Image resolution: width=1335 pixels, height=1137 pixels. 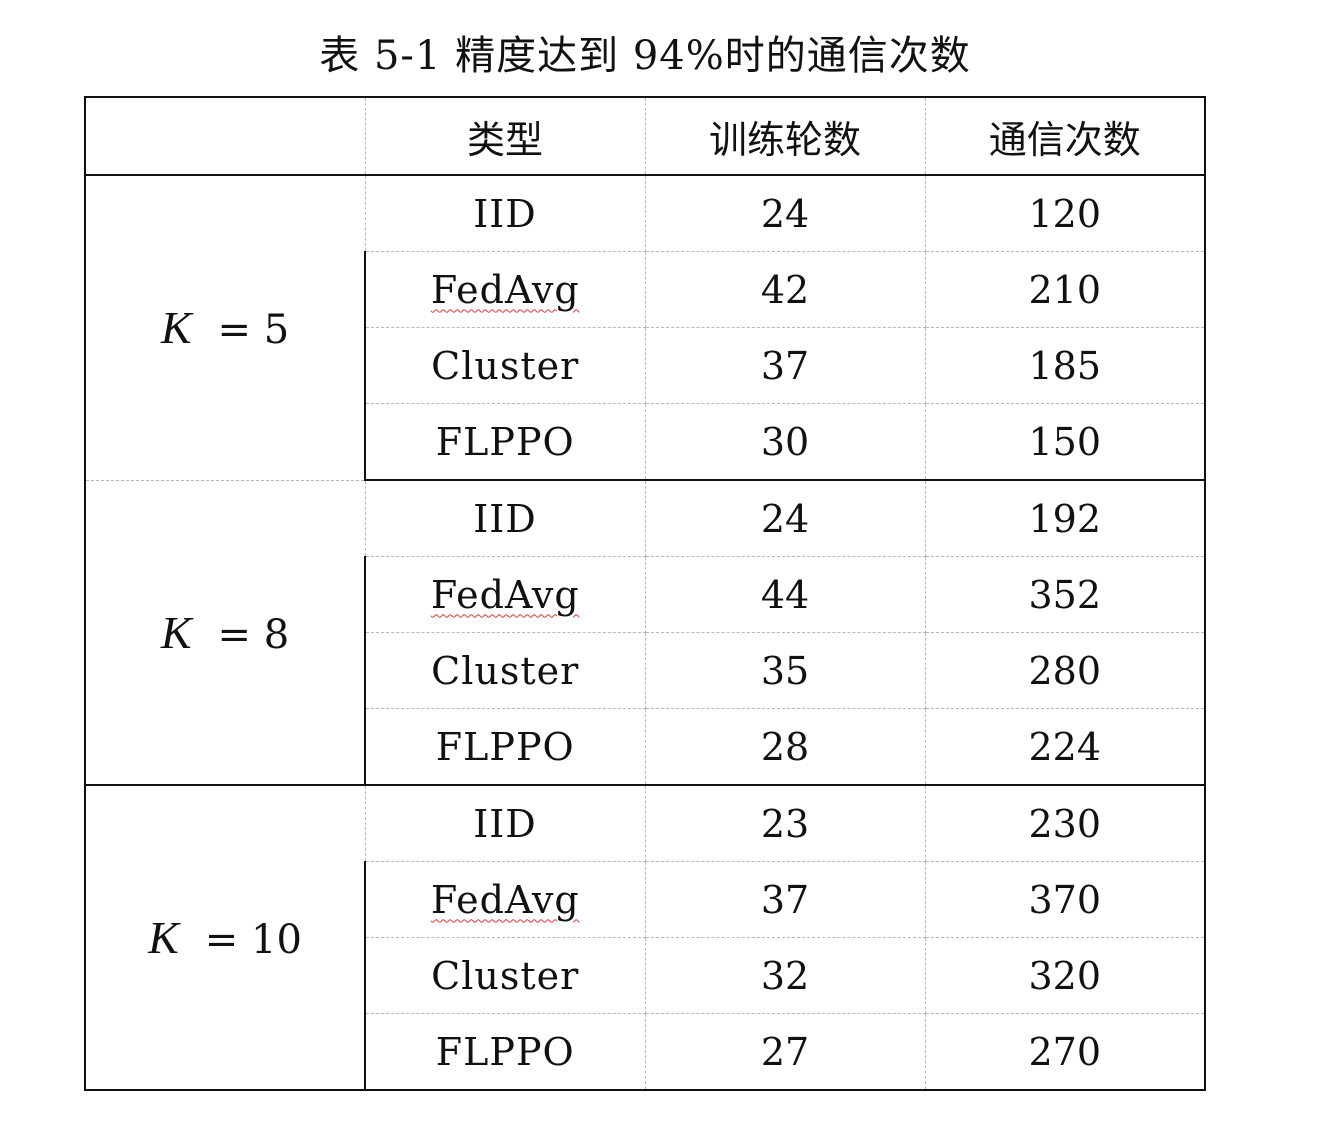 What do you see at coordinates (1065, 975) in the screenshot?
I see `comms-cell: 320` at bounding box center [1065, 975].